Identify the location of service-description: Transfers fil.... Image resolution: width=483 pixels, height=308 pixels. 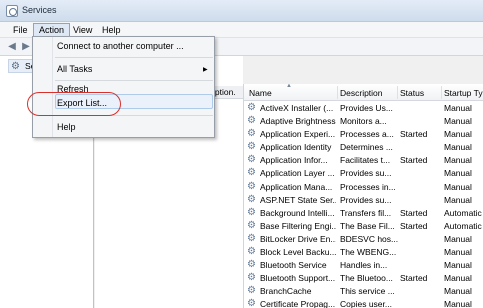
(366, 212).